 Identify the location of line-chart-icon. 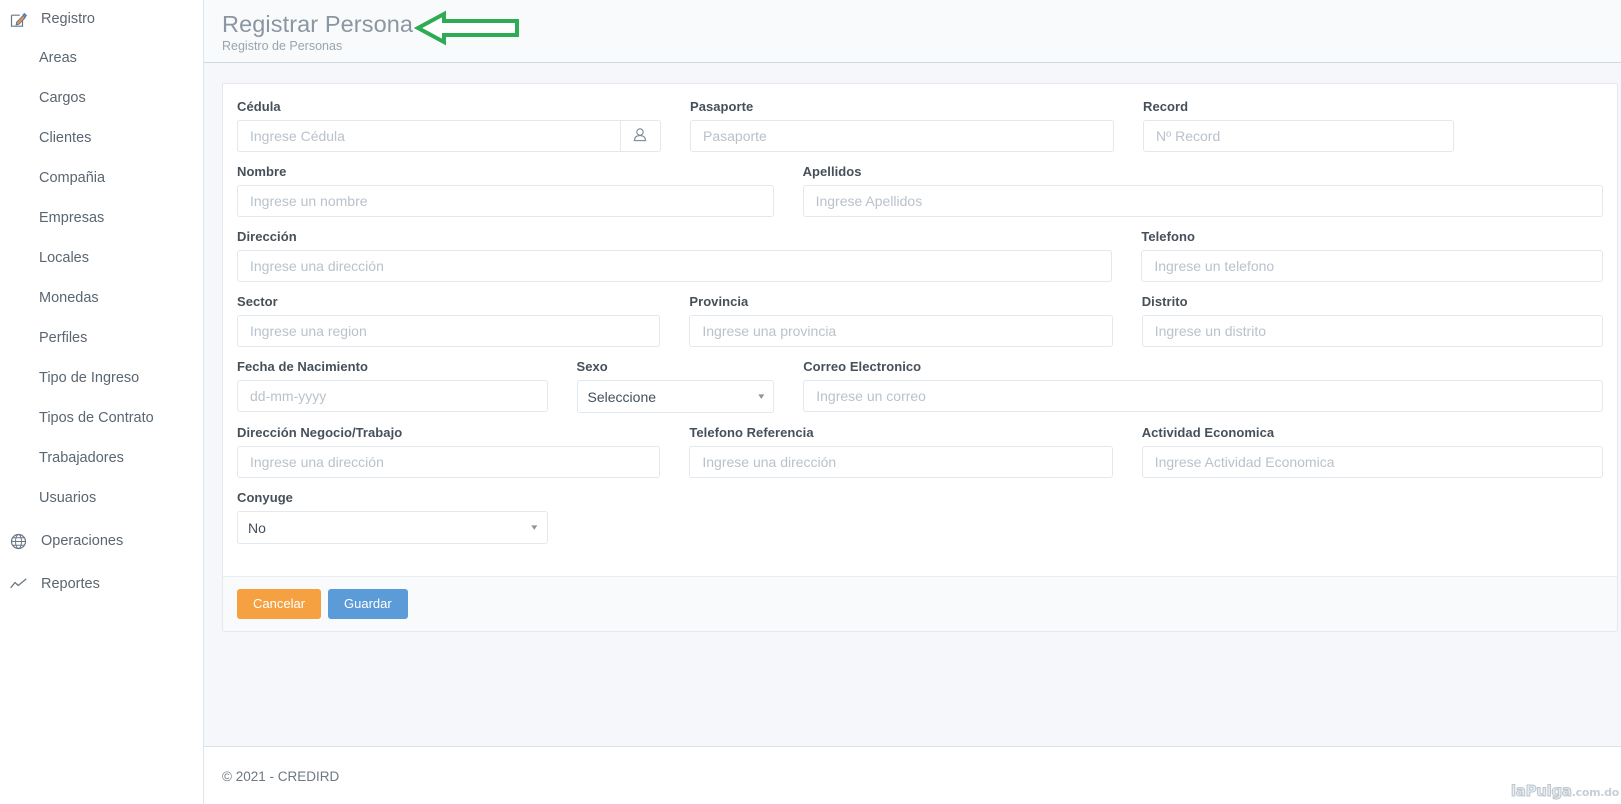
(18, 584).